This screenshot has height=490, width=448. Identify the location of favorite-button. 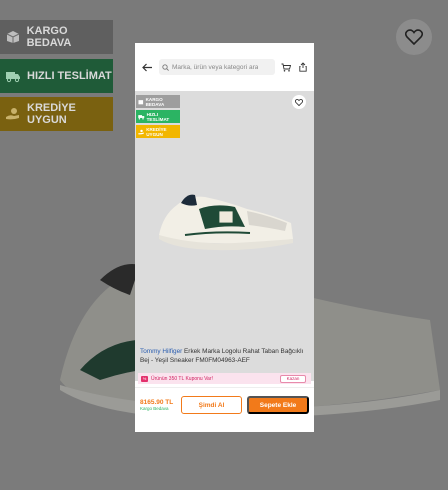
(299, 102).